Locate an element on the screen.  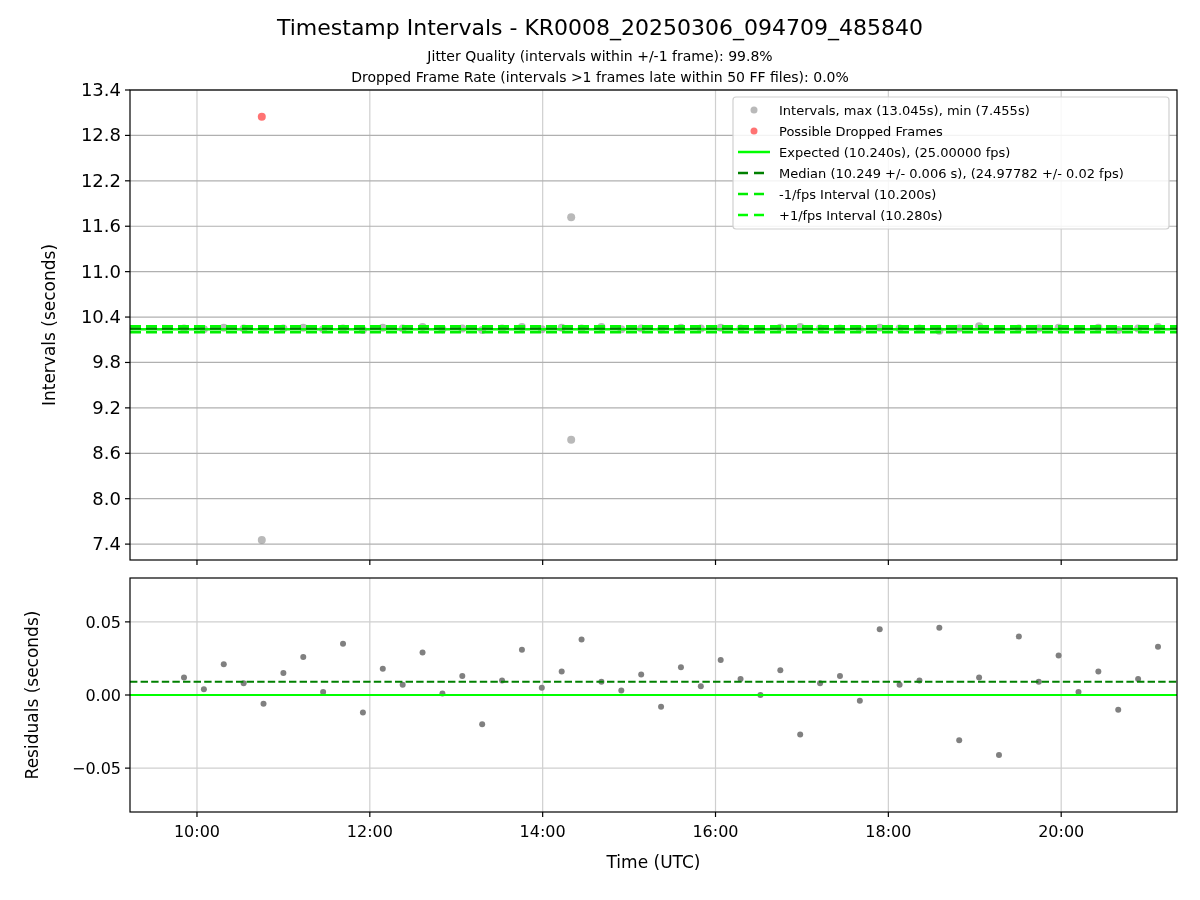
tick-label: 8.0 is located at coordinates (106, 498).